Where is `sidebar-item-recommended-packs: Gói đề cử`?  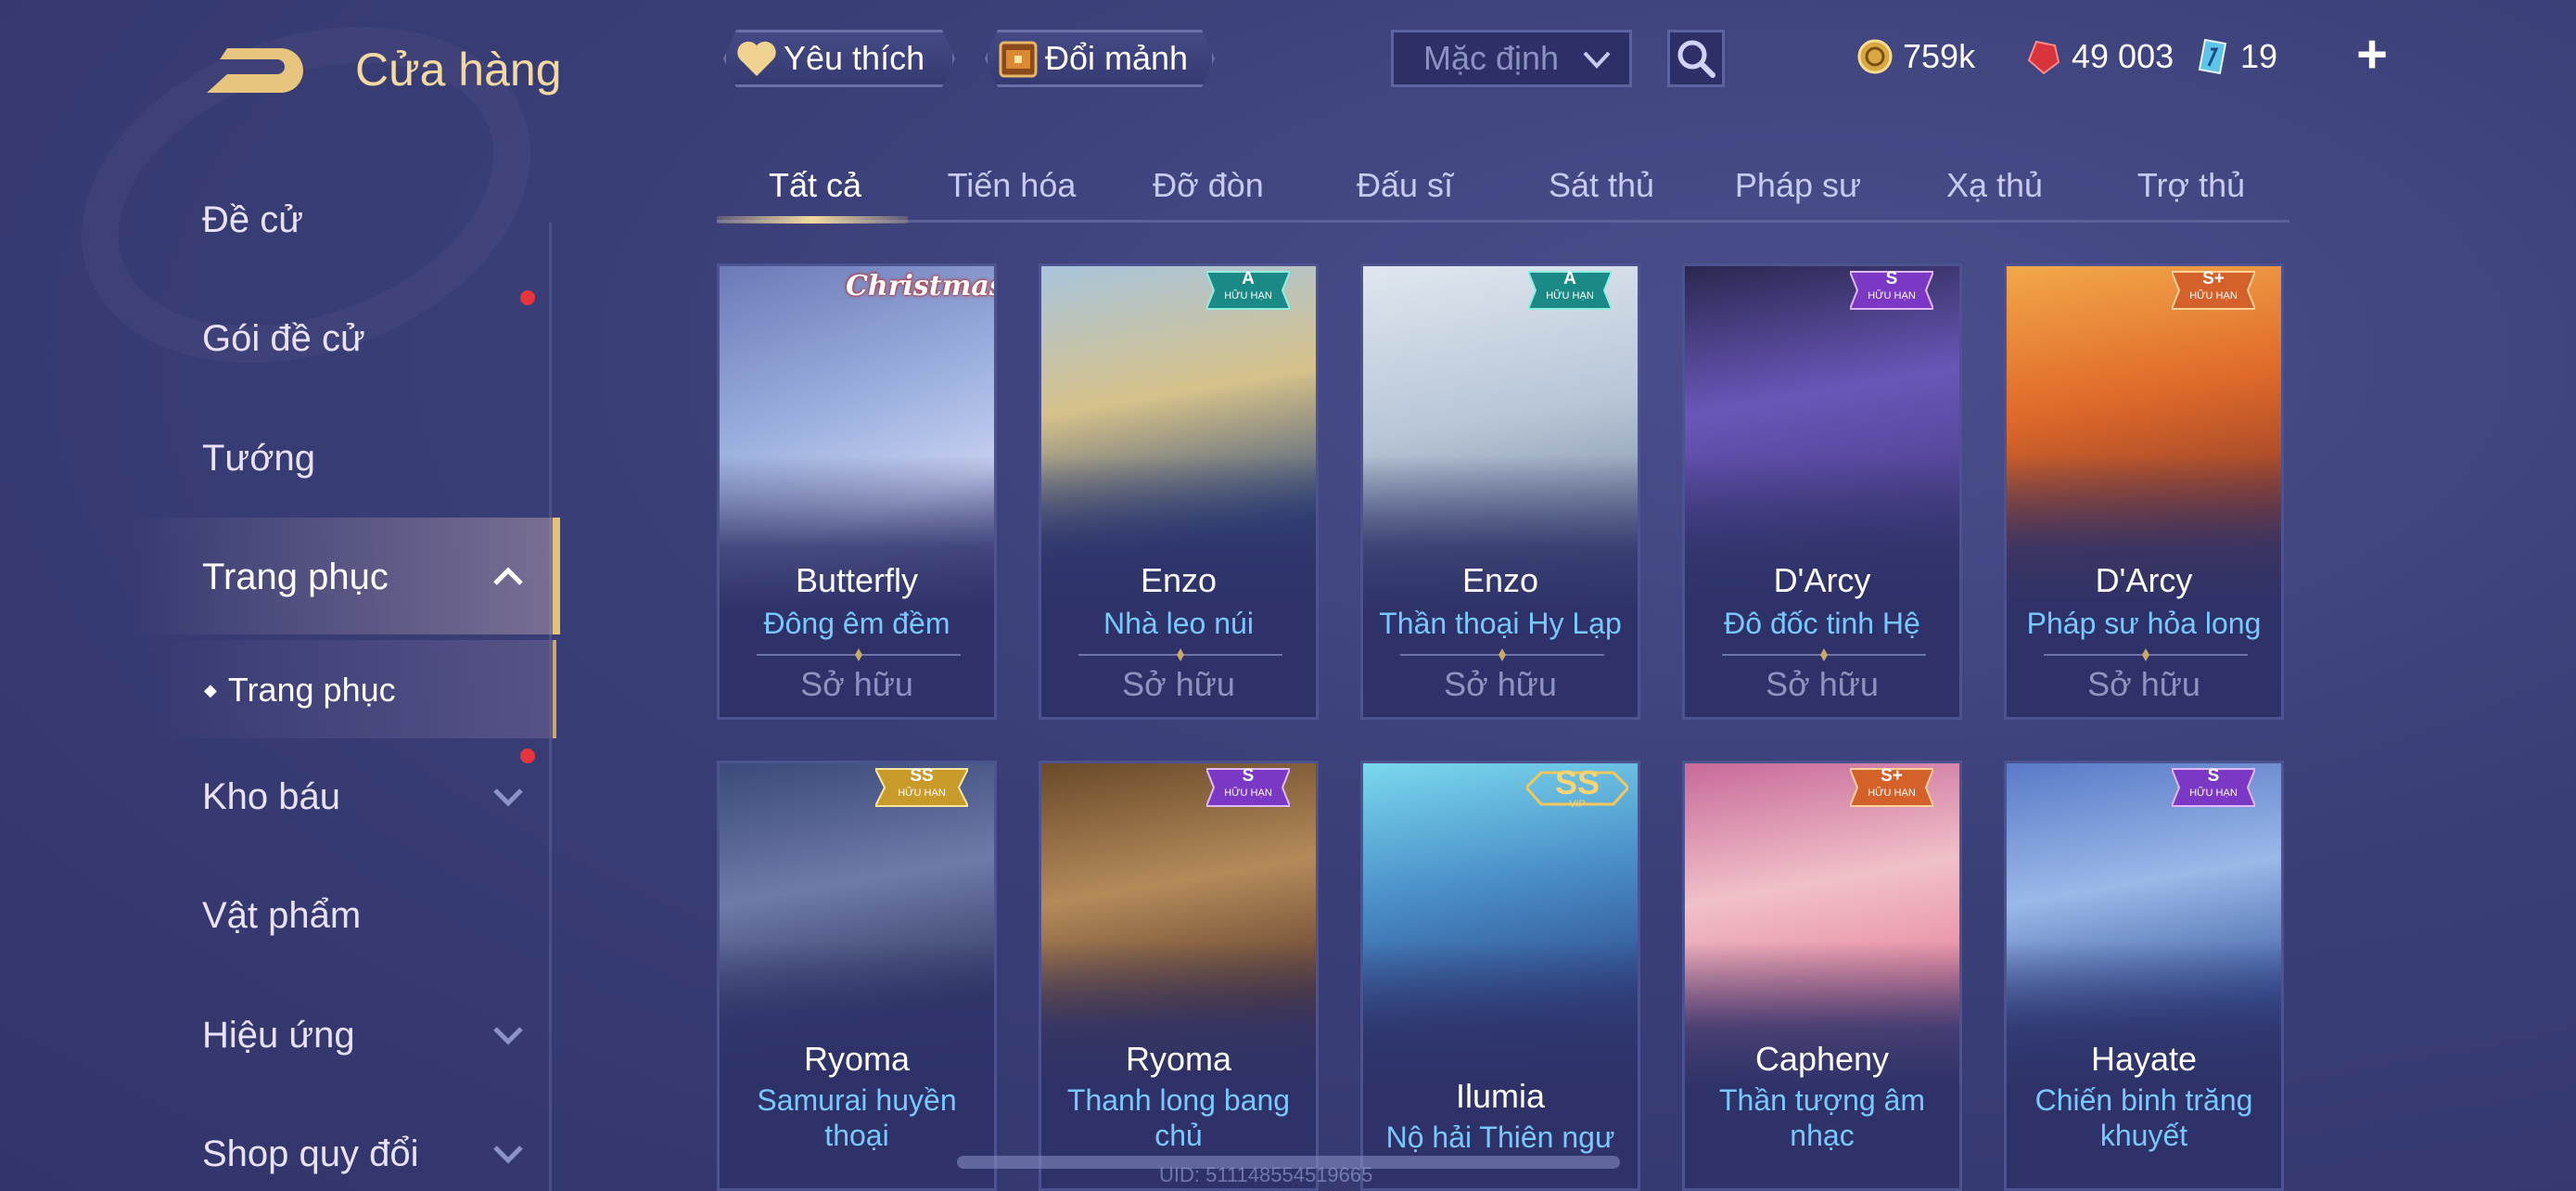
sidebar-item-recommended-packs: Gói đề cử is located at coordinates (283, 338).